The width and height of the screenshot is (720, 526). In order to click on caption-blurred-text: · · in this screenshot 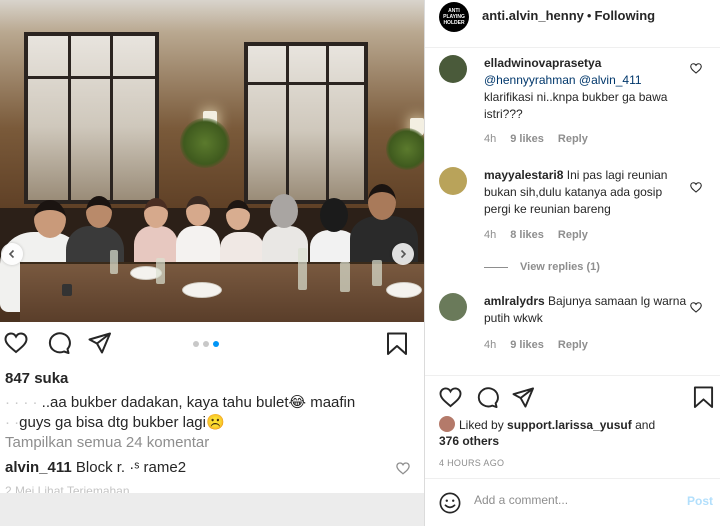, I will do `click(12, 422)`.